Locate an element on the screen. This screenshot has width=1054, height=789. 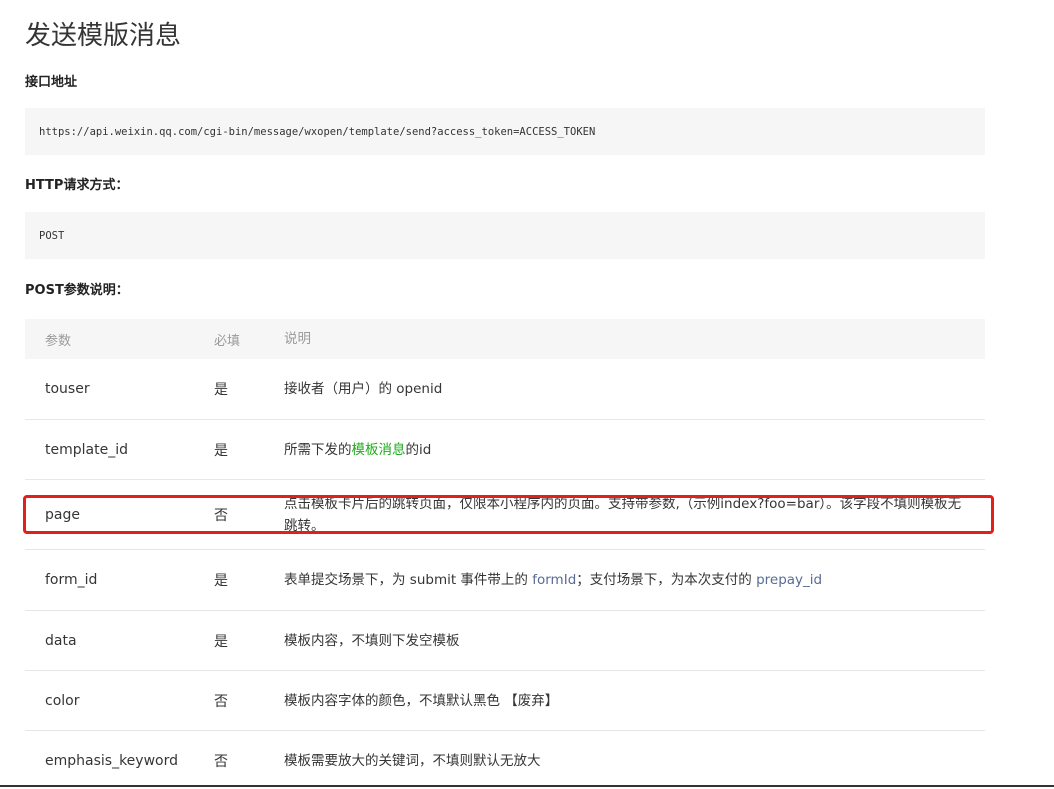
param-name: template_id is located at coordinates (86, 449).